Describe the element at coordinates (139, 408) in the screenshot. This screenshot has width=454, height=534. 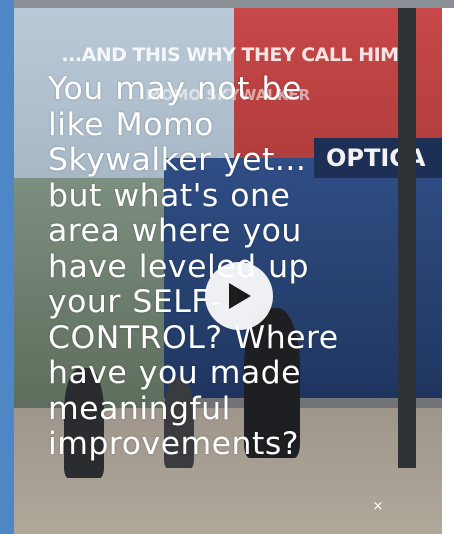
I see `overlay-line: meaningful` at that location.